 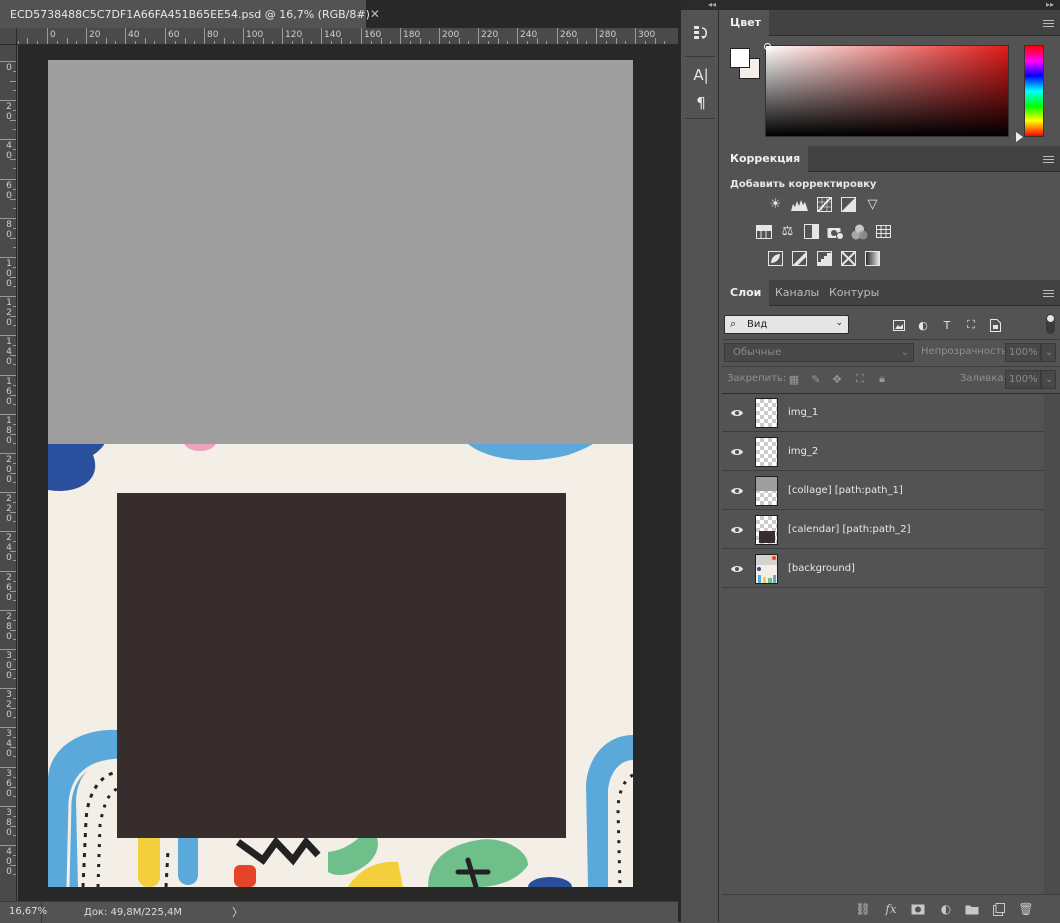 What do you see at coordinates (890, 5) in the screenshot?
I see `collapse-panels-grip: ▸▸` at bounding box center [890, 5].